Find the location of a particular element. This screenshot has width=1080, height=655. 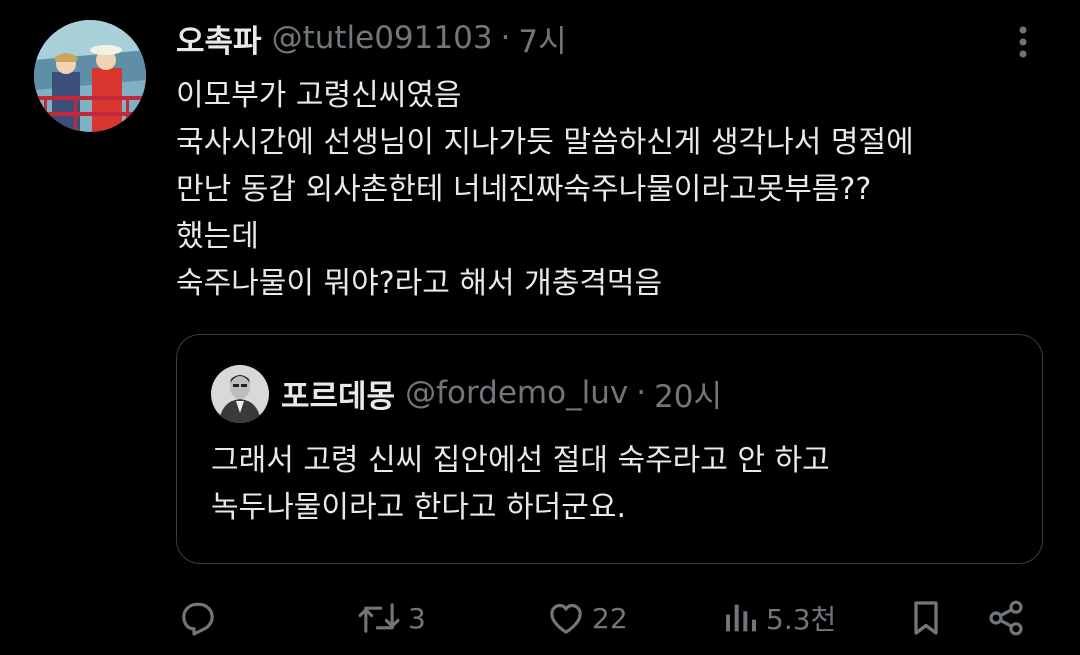

display-name: 오촉파 is located at coordinates (219, 38).